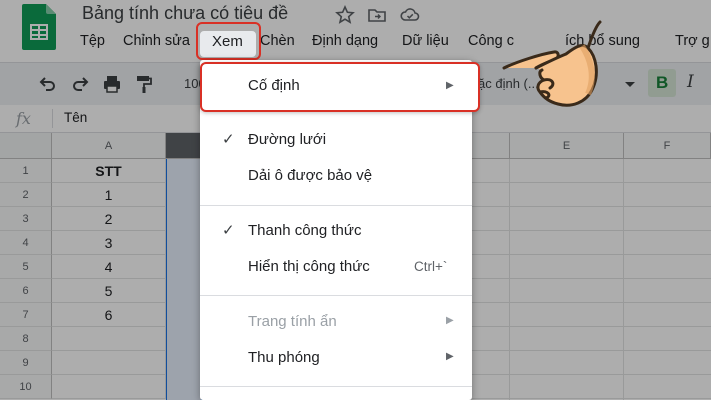 Image resolution: width=711 pixels, height=400 pixels. Describe the element at coordinates (340, 87) in the screenshot. I see `menu-item-freeze: Cố định ▶` at that location.